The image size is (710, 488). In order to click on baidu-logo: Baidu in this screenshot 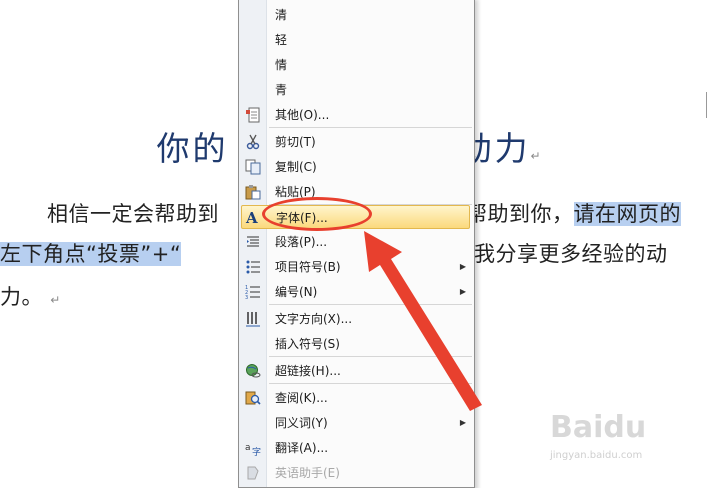, I will do `click(598, 427)`.